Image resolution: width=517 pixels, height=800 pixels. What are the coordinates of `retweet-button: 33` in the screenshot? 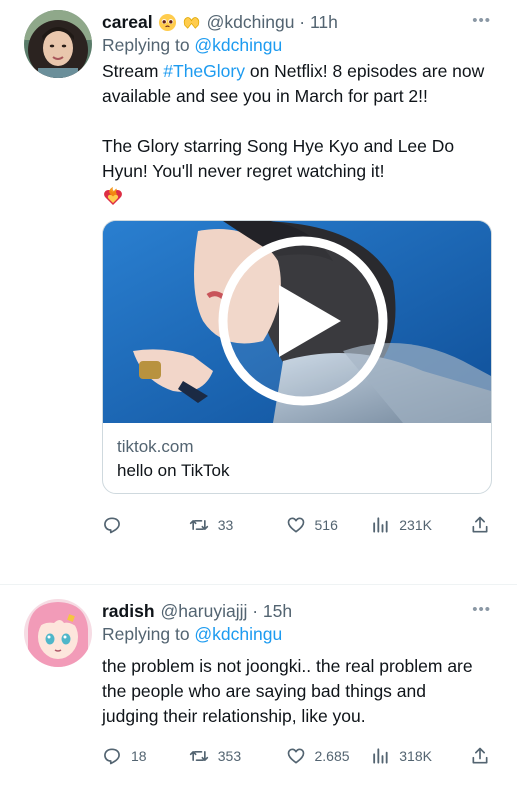 It's located at (237, 525).